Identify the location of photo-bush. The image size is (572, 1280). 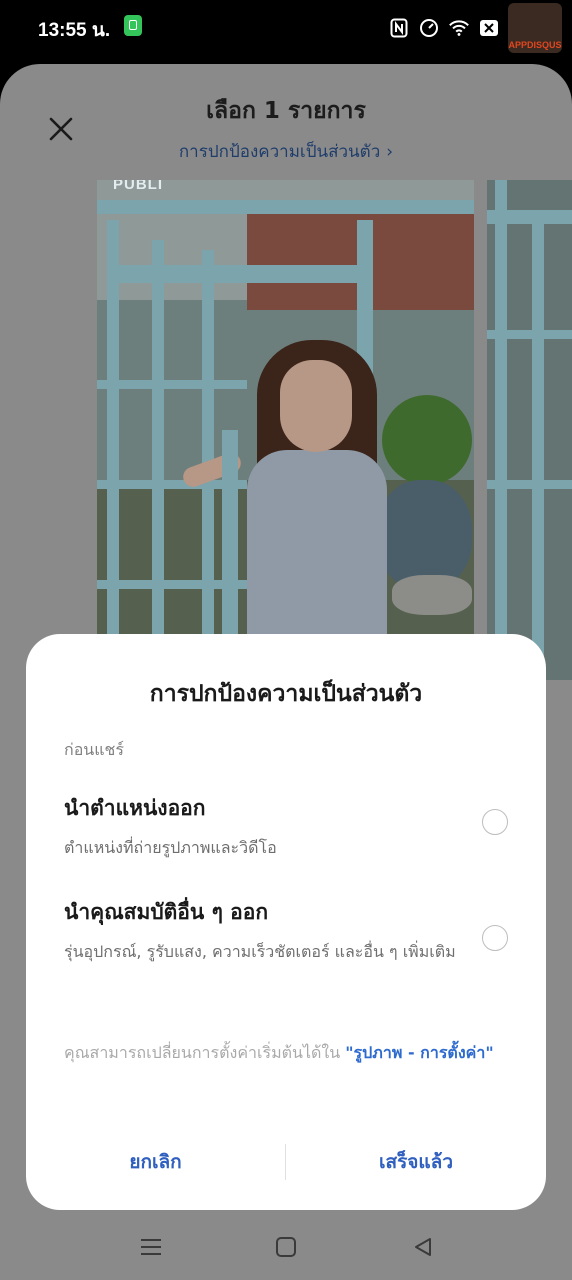
(427, 440).